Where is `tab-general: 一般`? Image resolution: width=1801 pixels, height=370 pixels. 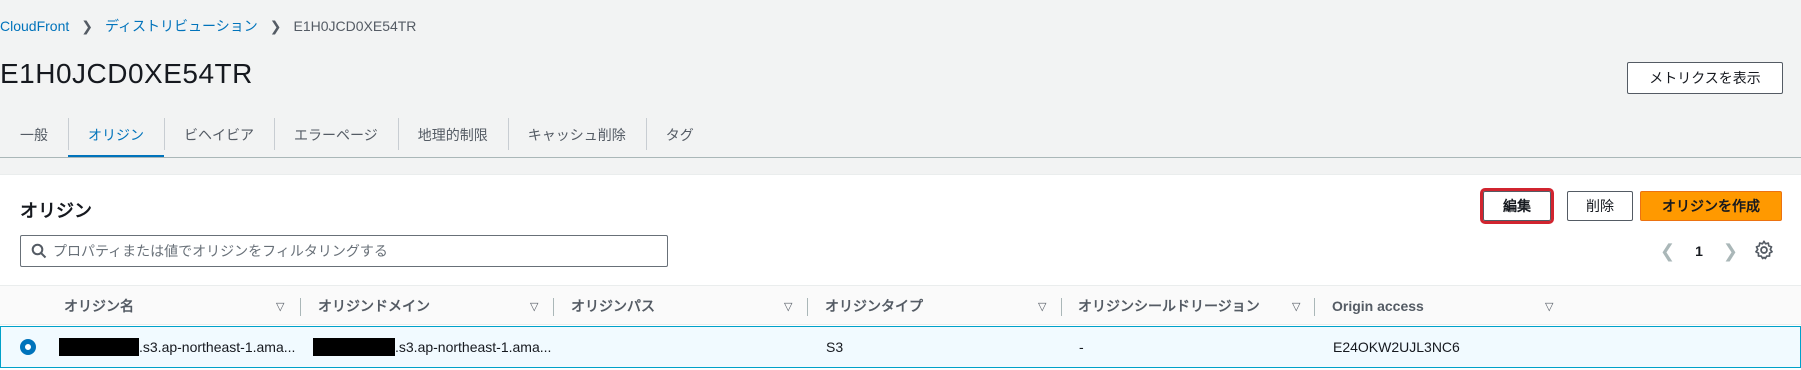 tab-general: 一般 is located at coordinates (34, 135).